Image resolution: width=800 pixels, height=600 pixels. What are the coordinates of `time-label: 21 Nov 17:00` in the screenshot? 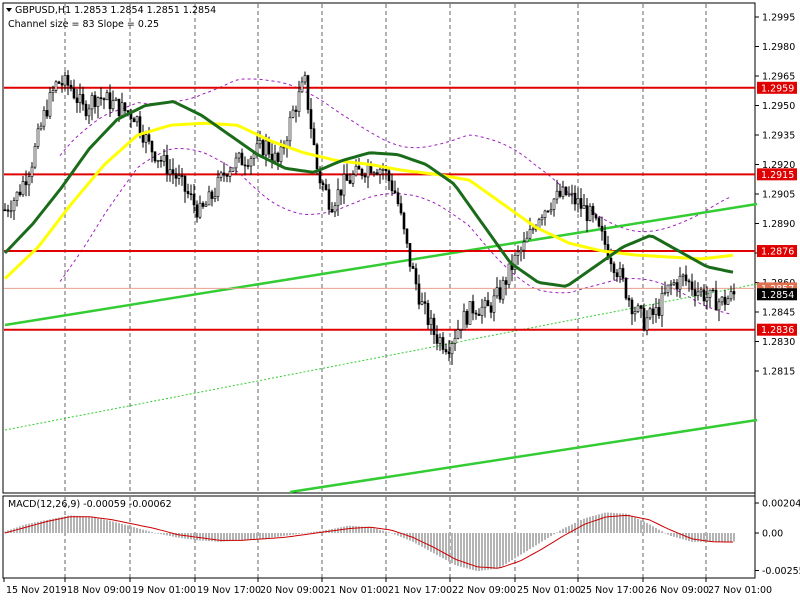 It's located at (420, 590).